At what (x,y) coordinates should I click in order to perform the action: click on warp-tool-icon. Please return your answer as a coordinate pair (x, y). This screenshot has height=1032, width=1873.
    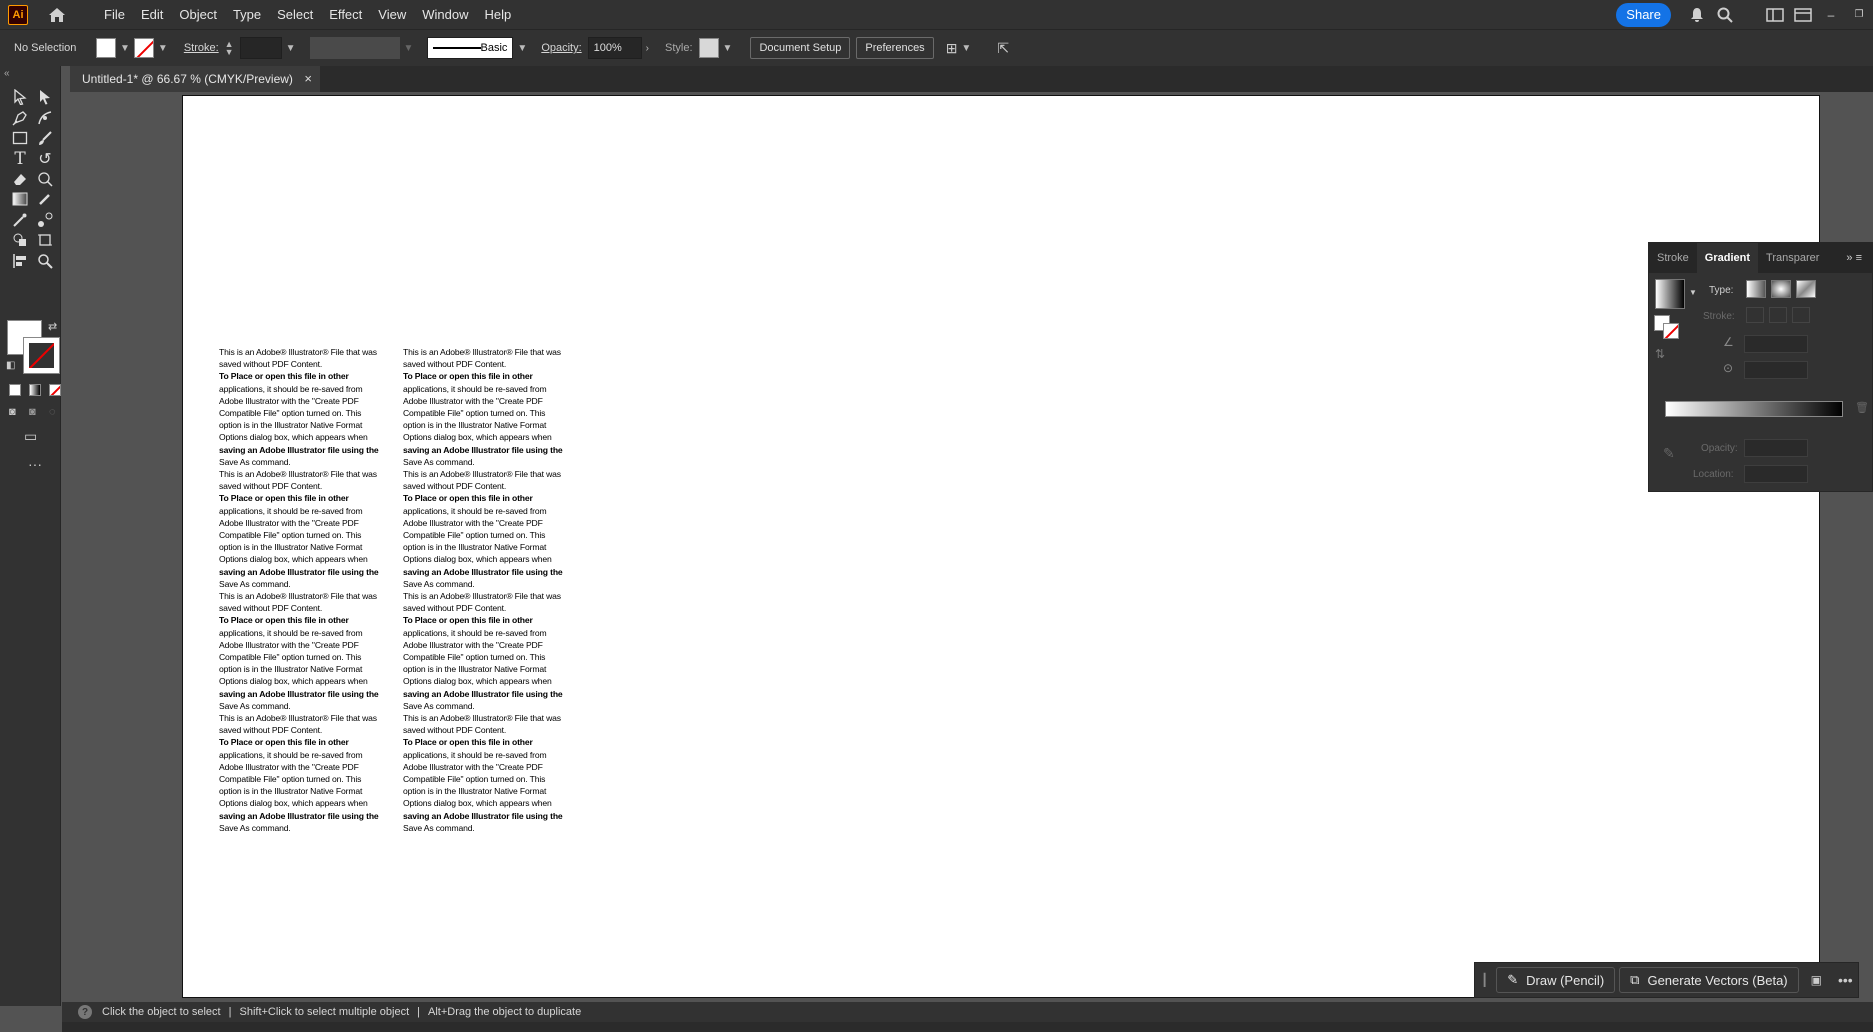
    Looking at the image, I should click on (45, 179).